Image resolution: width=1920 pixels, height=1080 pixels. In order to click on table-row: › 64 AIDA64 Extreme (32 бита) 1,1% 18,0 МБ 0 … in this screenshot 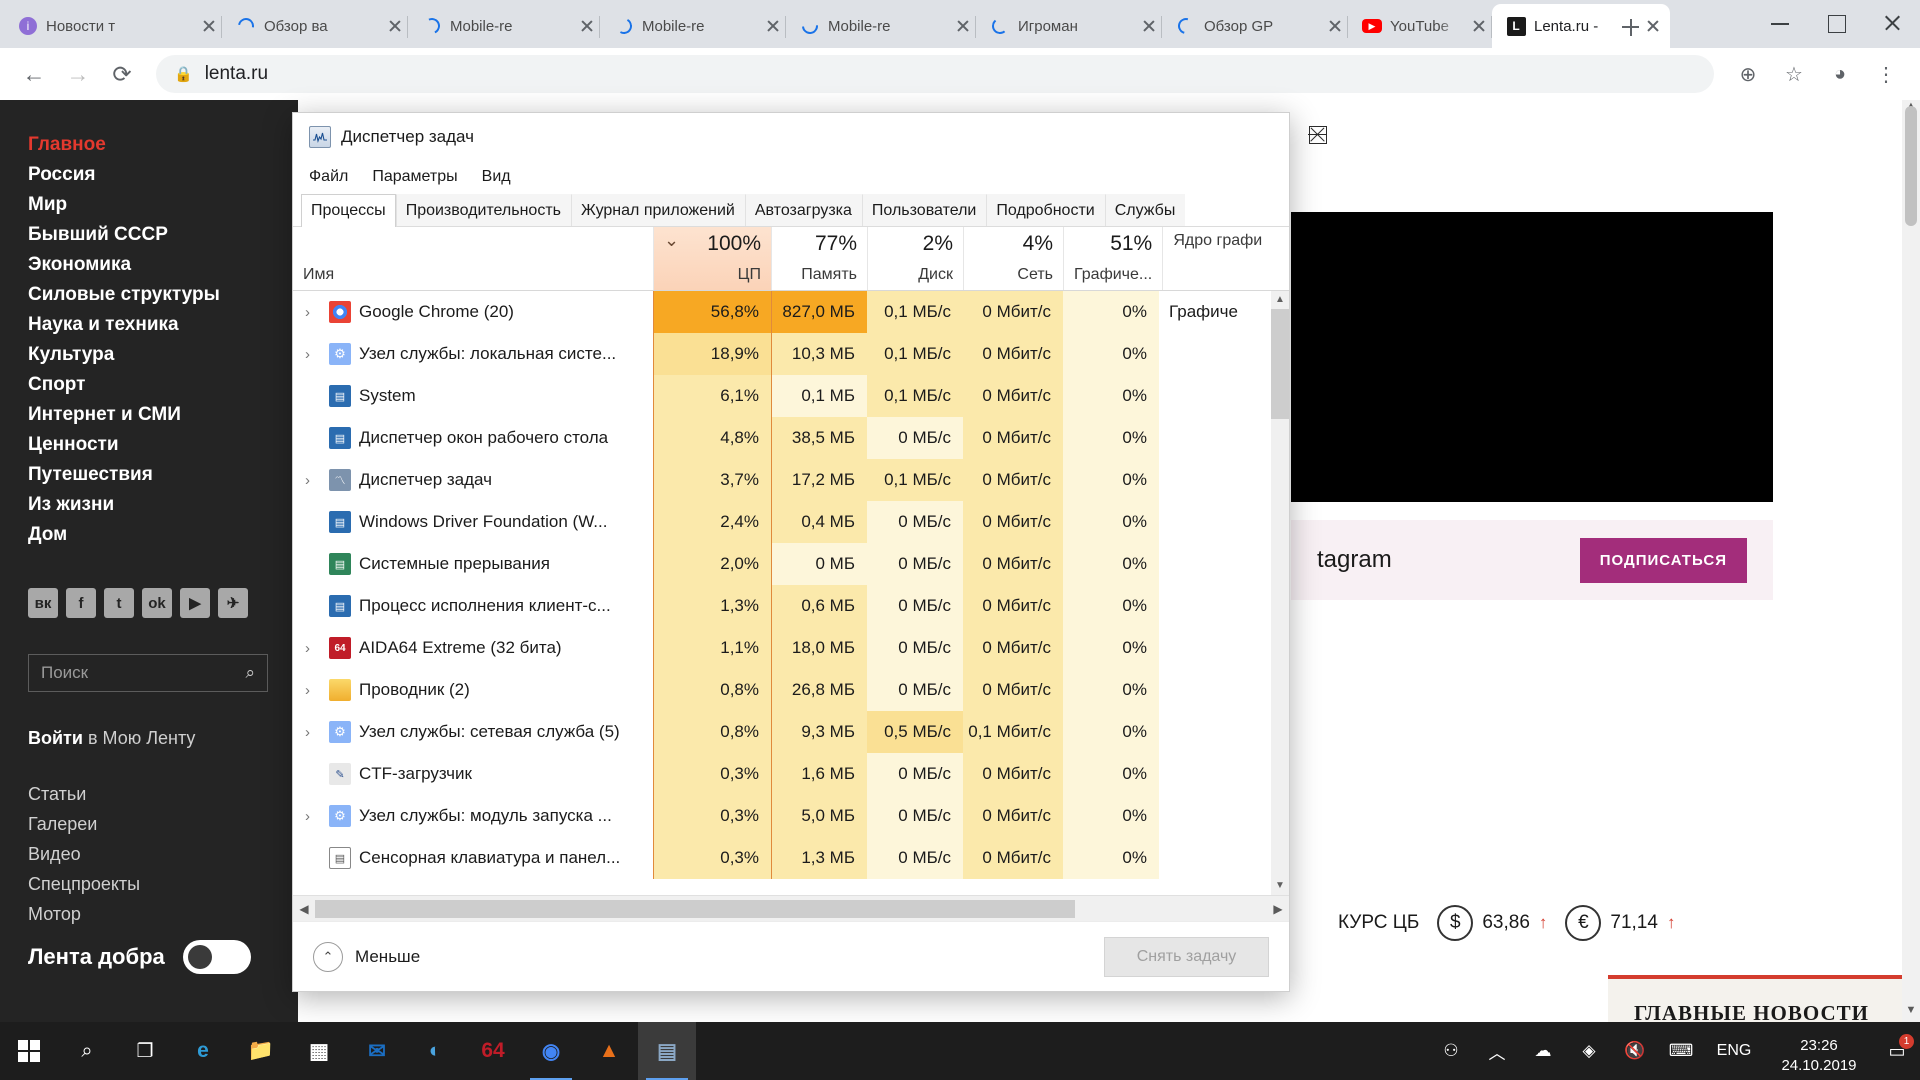, I will do `click(782, 648)`.